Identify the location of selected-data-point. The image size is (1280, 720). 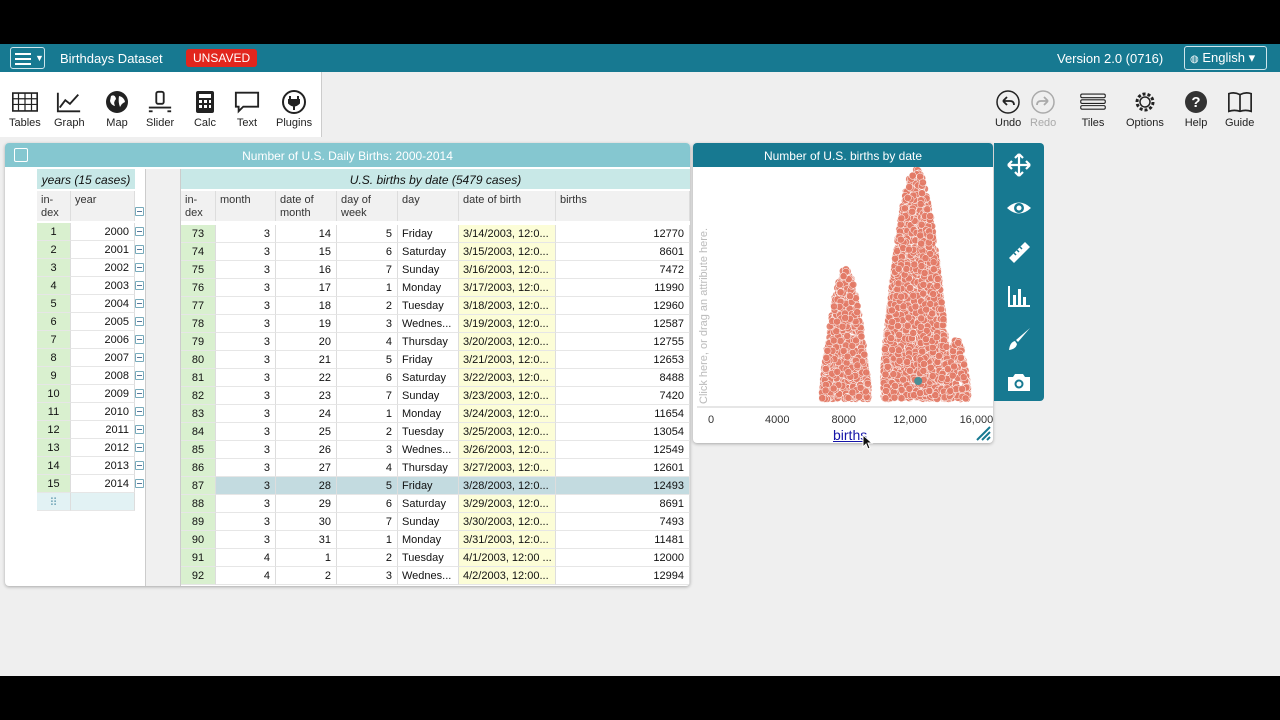
(918, 381).